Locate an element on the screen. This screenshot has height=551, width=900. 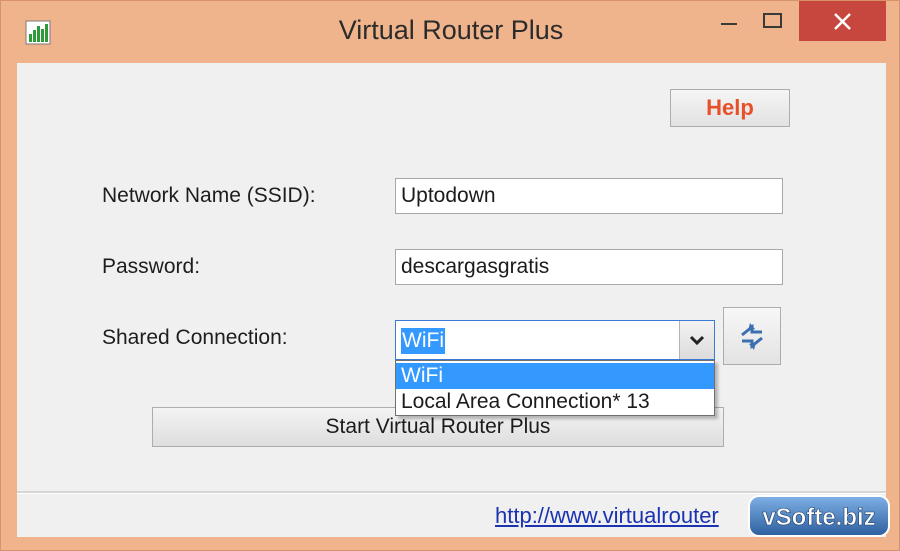
refresh-connections-button is located at coordinates (752, 336).